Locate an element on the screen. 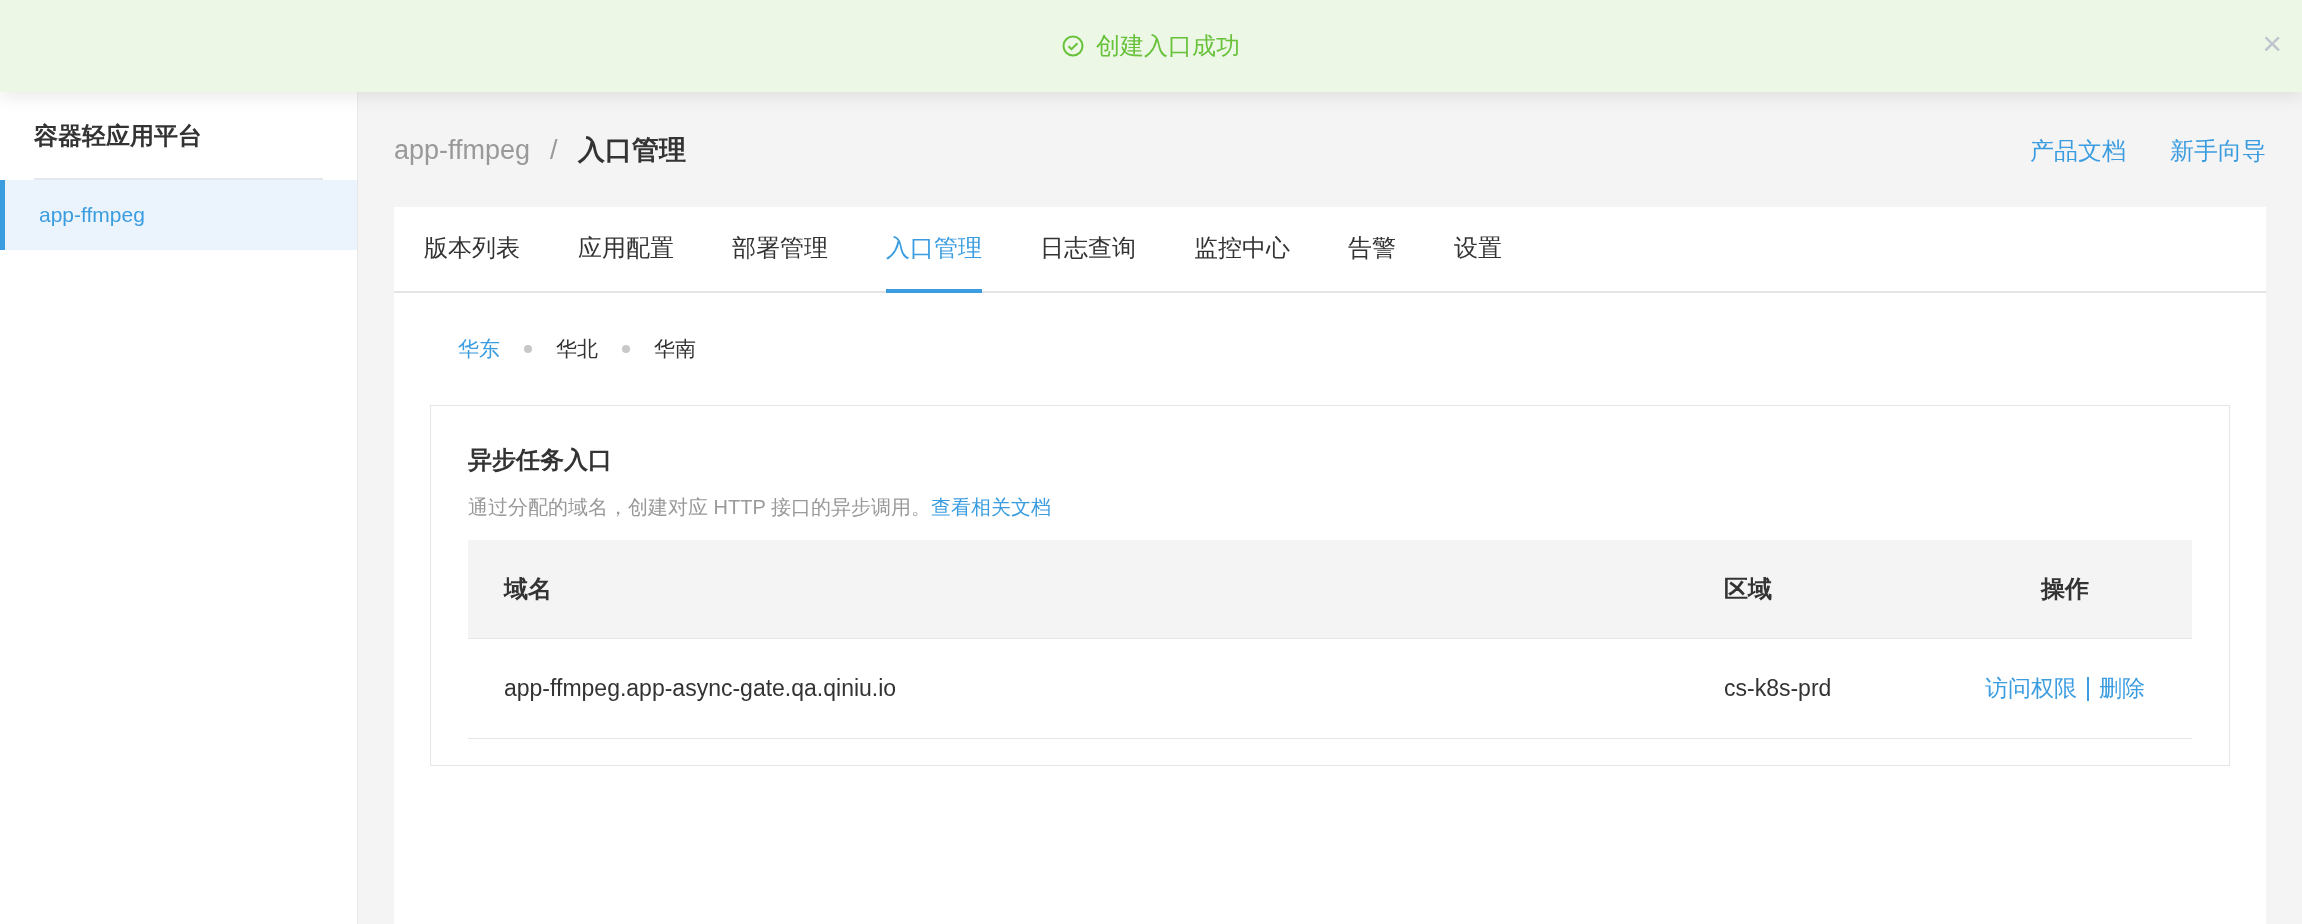  sidebar-title: 容器轻应用平台 is located at coordinates (118, 136).